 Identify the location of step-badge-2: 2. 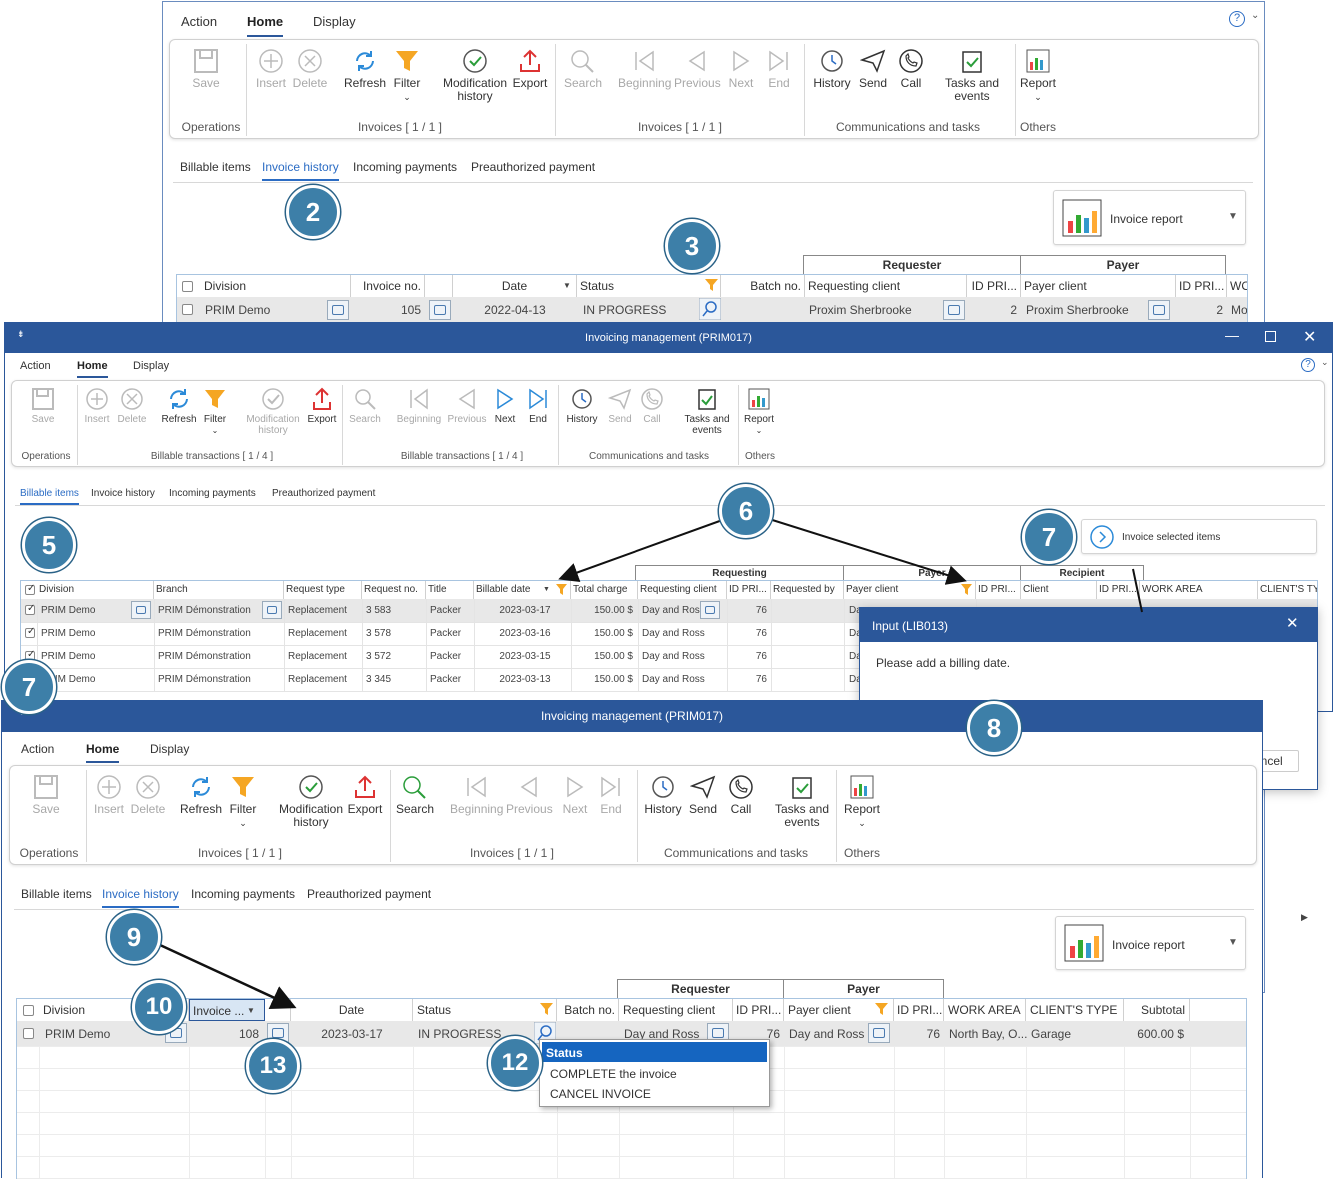
(313, 212).